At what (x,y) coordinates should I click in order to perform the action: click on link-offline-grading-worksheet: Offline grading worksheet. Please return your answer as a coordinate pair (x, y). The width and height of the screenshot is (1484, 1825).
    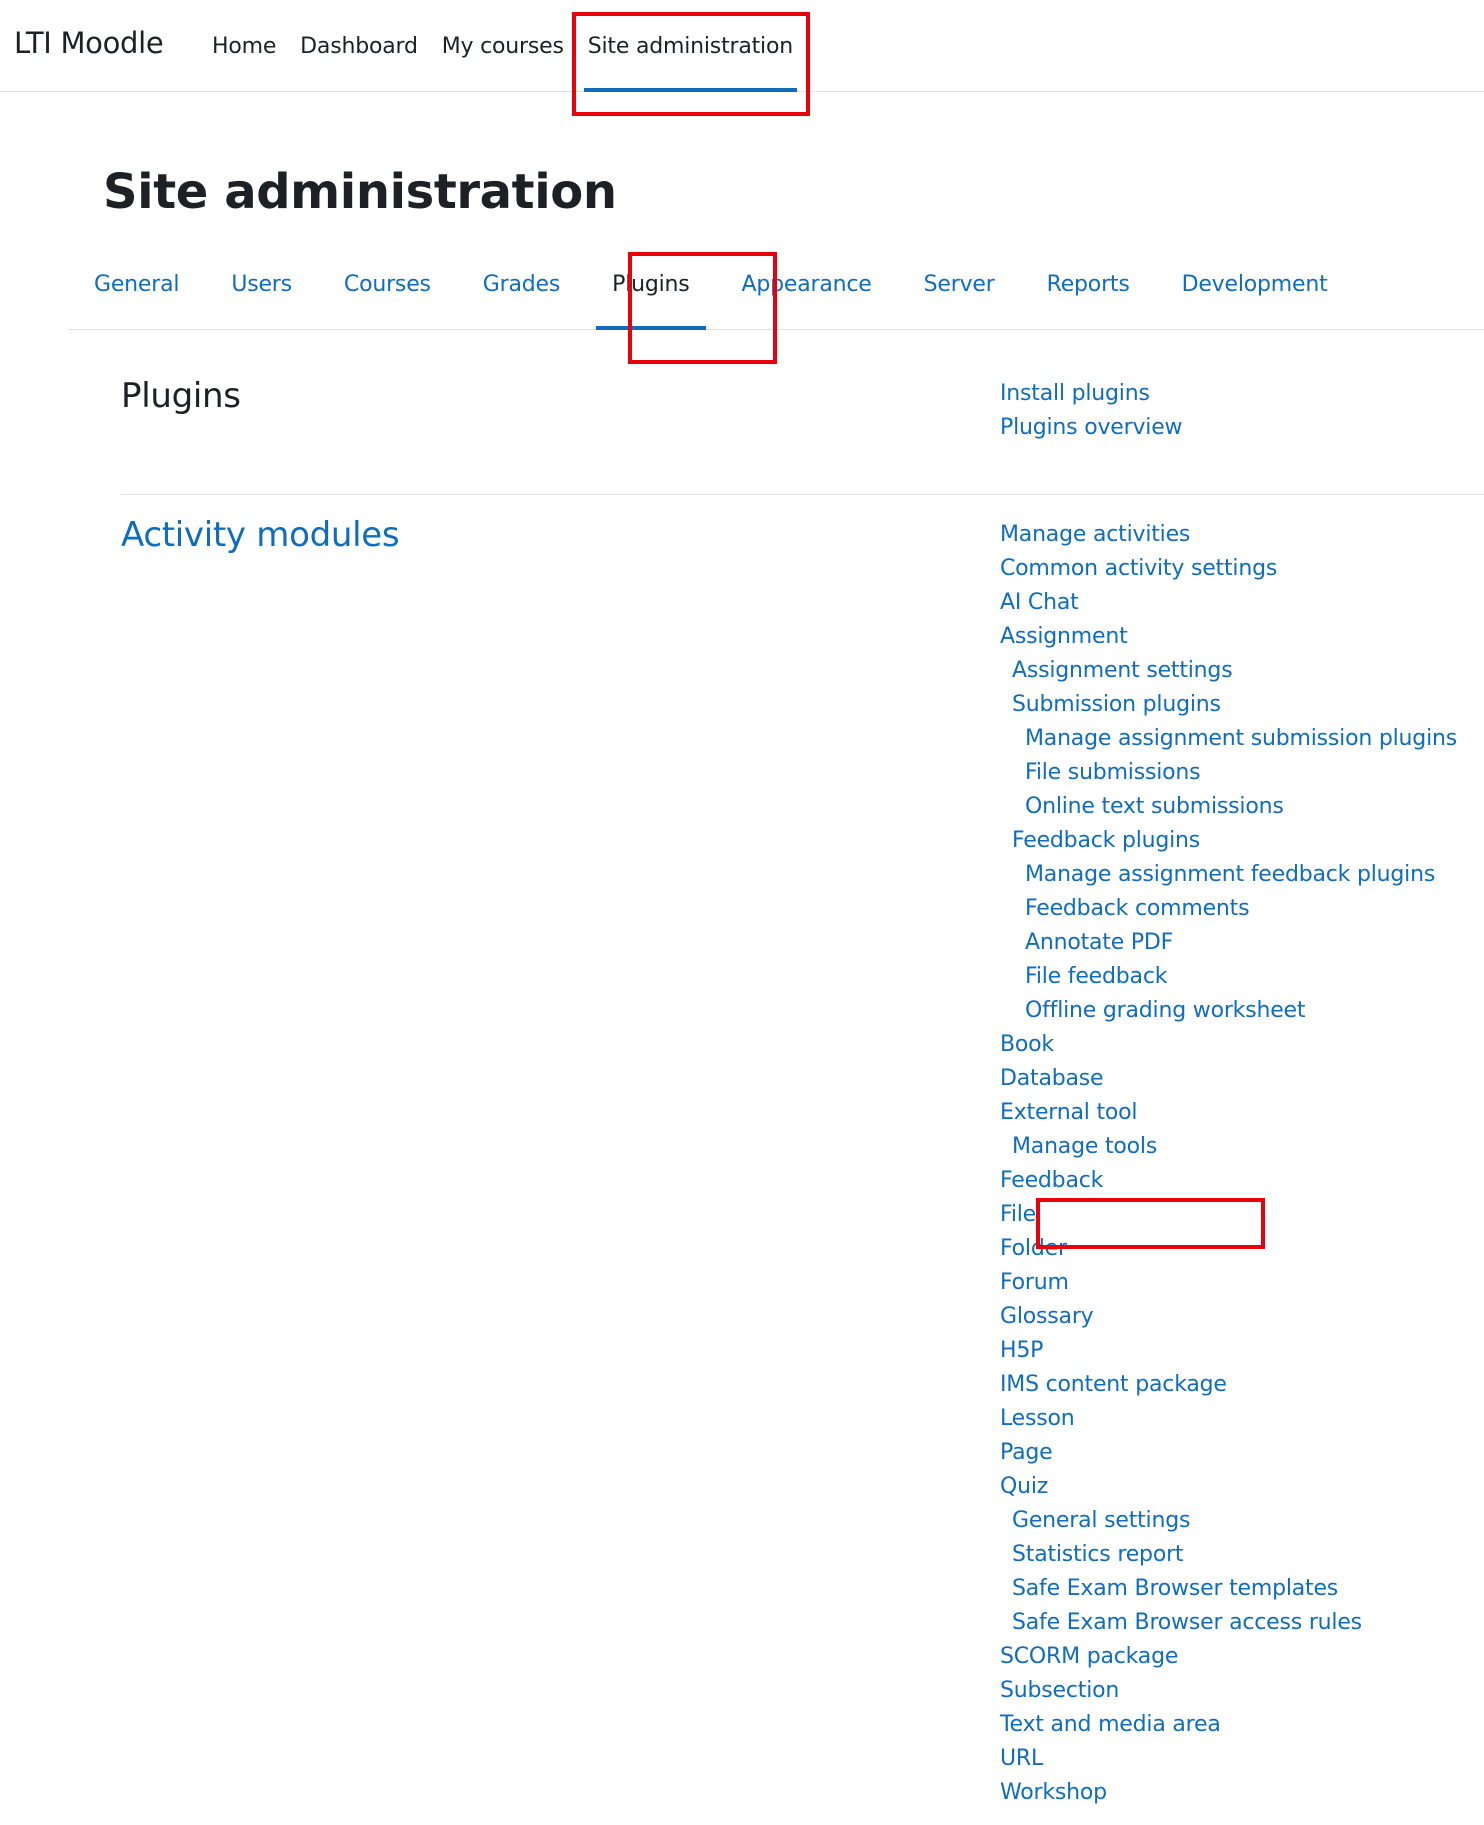
    Looking at the image, I should click on (1228, 1011).